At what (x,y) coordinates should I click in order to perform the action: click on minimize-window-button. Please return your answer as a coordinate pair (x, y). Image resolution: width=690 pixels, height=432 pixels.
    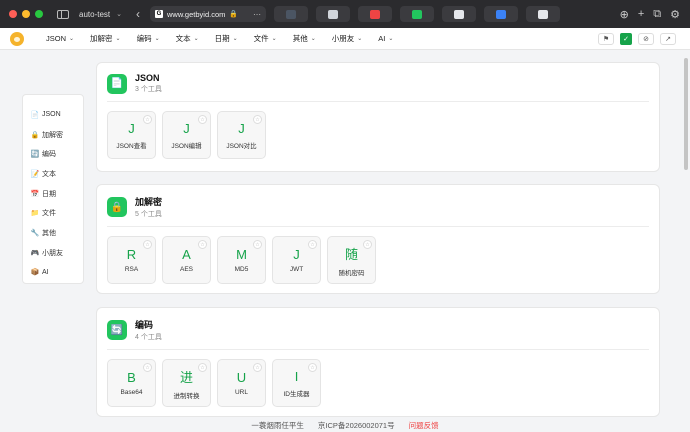
    Looking at the image, I should click on (26, 14).